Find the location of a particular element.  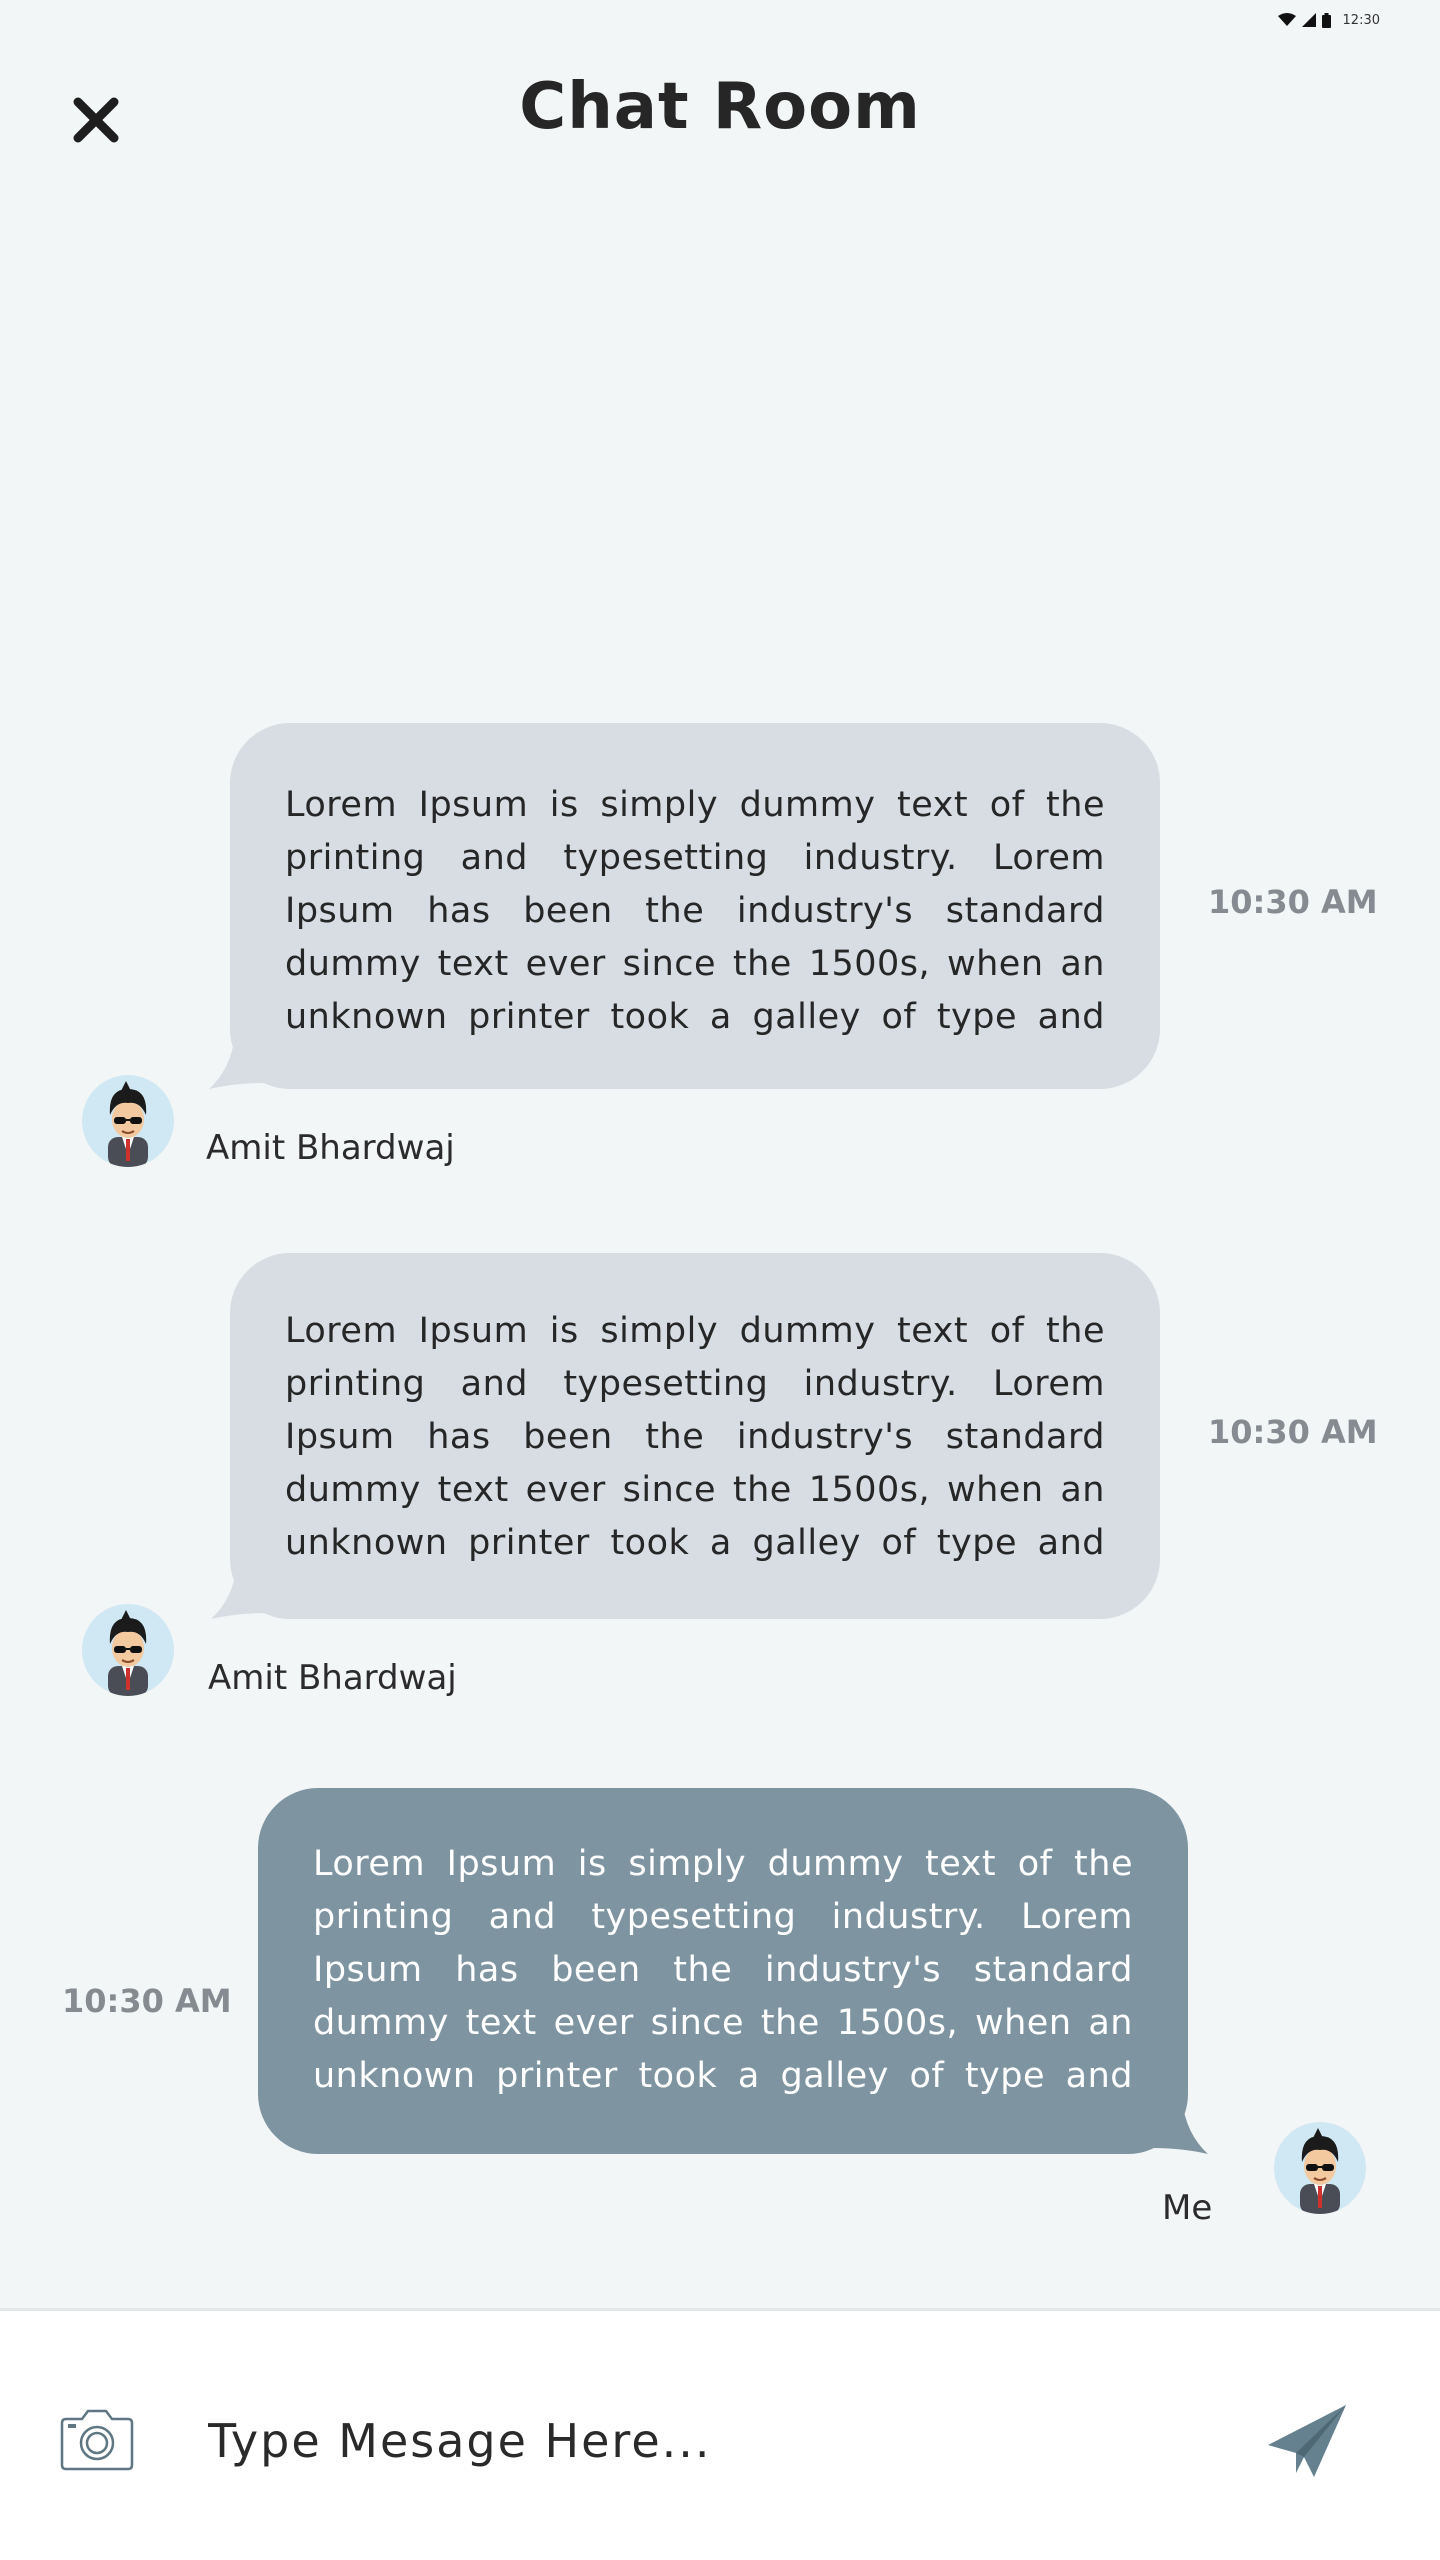

battery-icon is located at coordinates (1326, 20).